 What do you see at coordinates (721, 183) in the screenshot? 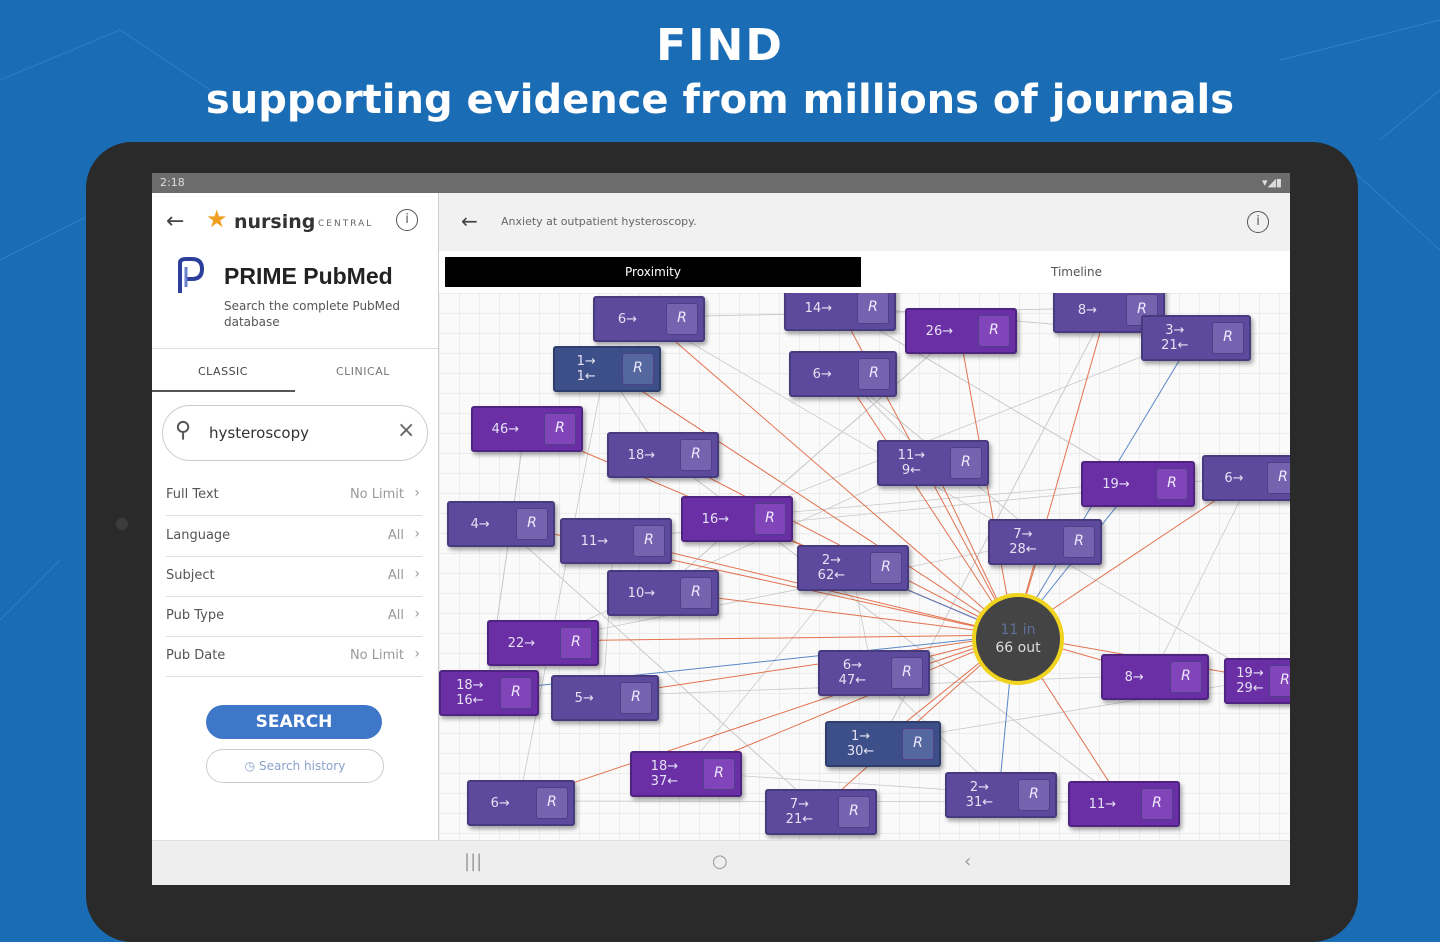
I see `status-bar: 2:18 ▾◢▮` at bounding box center [721, 183].